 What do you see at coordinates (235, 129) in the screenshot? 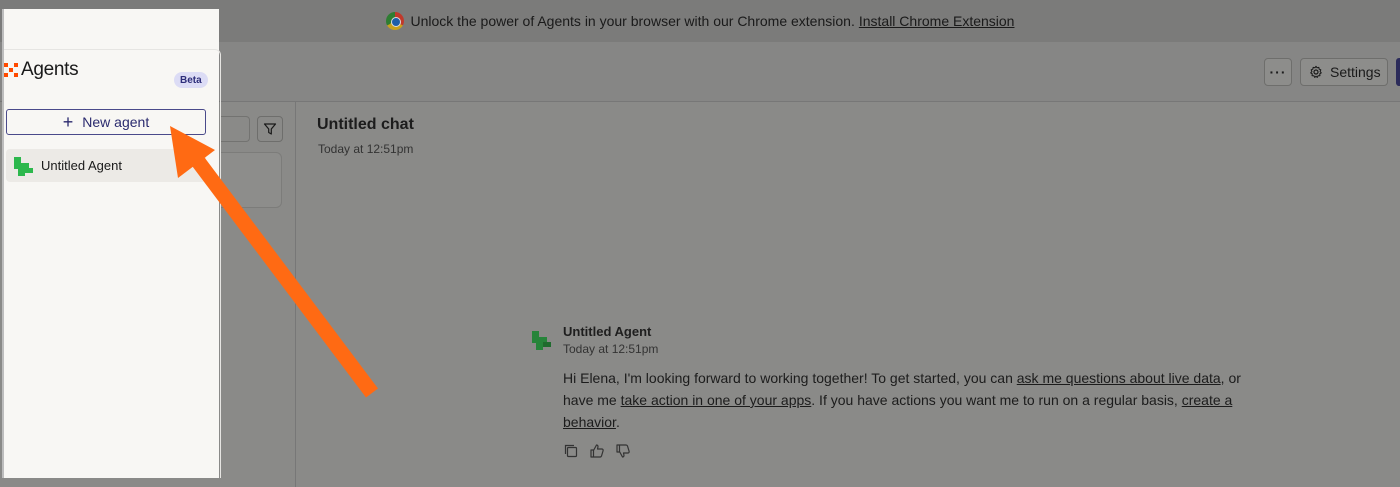
I see `chat-search-input` at bounding box center [235, 129].